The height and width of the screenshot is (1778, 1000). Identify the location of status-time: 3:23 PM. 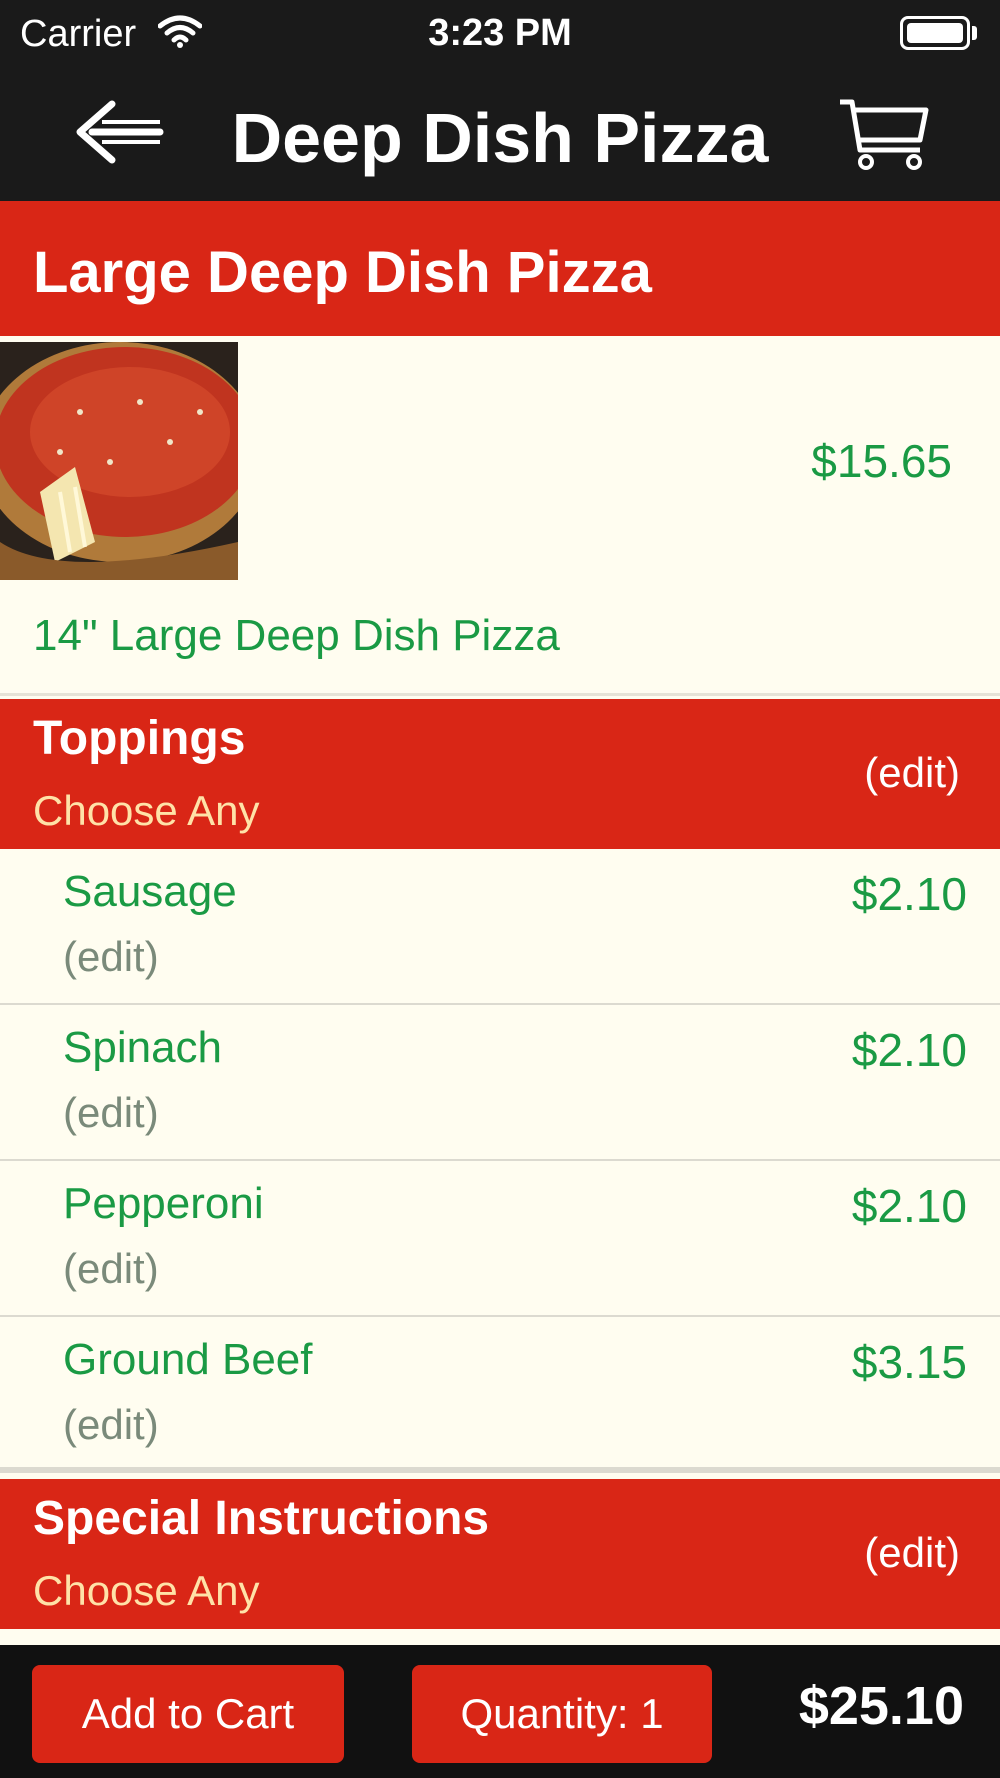
(500, 33).